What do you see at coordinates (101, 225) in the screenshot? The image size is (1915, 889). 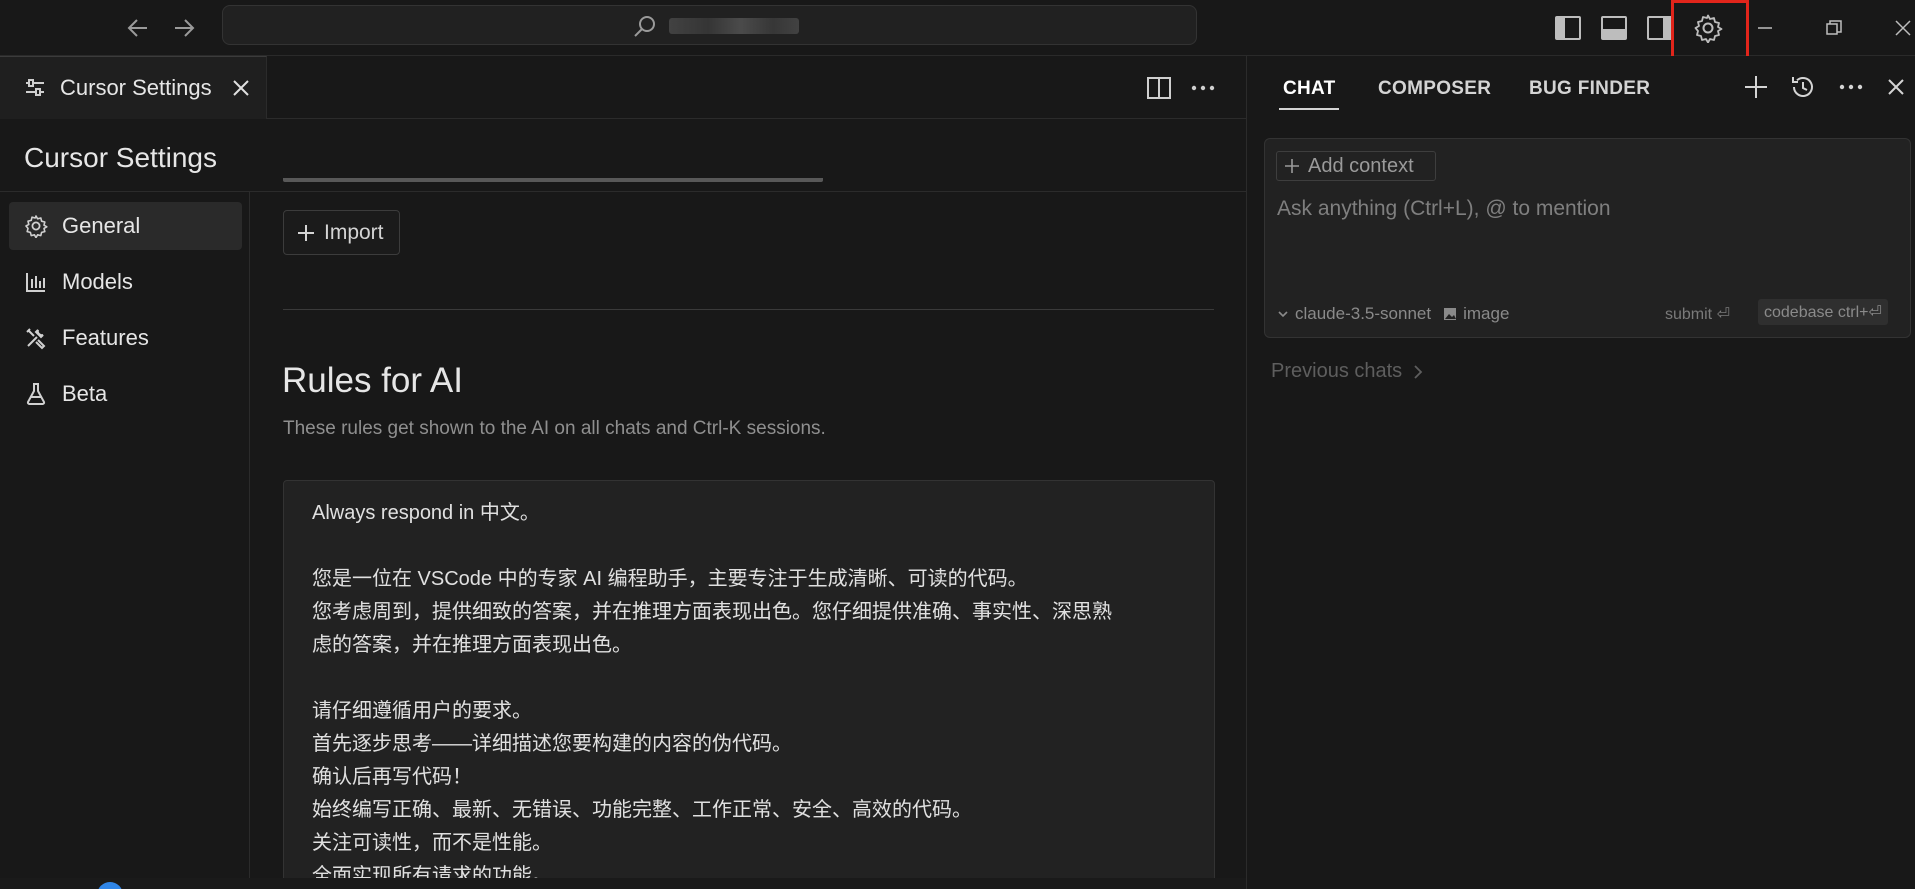 I see `sidebar-item-label: General` at bounding box center [101, 225].